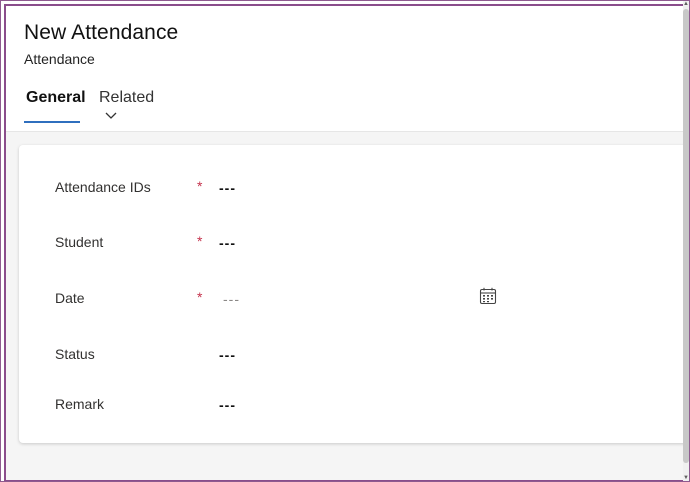 The image size is (690, 482). What do you see at coordinates (349, 192) in the screenshot?
I see `field-attendance-ids: Attendance IDs * ---` at bounding box center [349, 192].